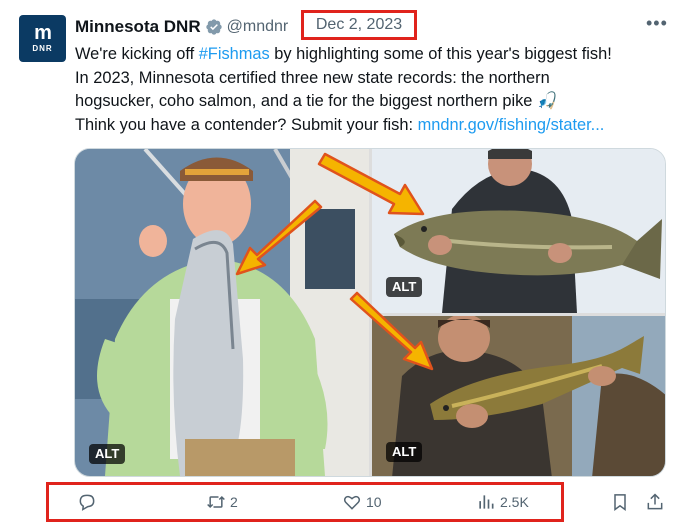 The image size is (685, 529). What do you see at coordinates (234, 502) in the screenshot?
I see `retweet-count: 2` at bounding box center [234, 502].